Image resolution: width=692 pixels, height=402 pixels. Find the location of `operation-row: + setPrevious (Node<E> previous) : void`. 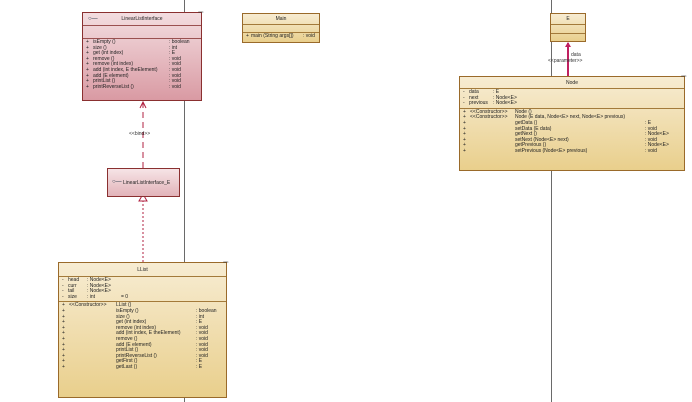

operation-row: + setPrevious (Node<E> previous) : void is located at coordinates (572, 151).